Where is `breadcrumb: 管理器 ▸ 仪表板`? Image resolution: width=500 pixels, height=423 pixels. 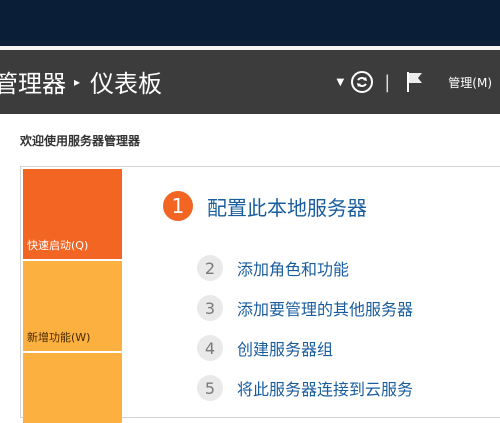 breadcrumb: 管理器 ▸ 仪表板 is located at coordinates (81, 81).